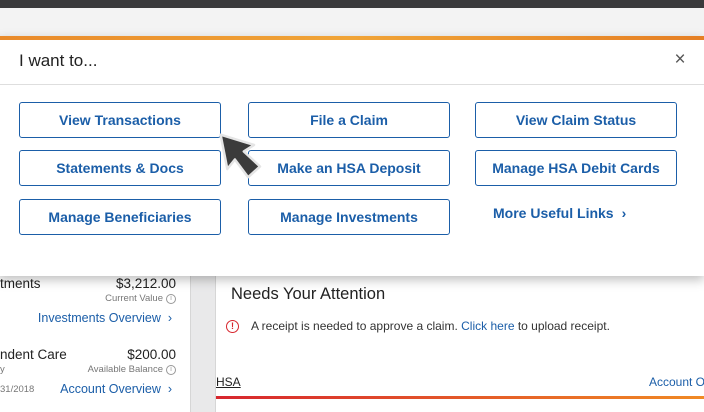 The width and height of the screenshot is (704, 412). Describe the element at coordinates (680, 60) in the screenshot. I see `close-icon: ×` at that location.